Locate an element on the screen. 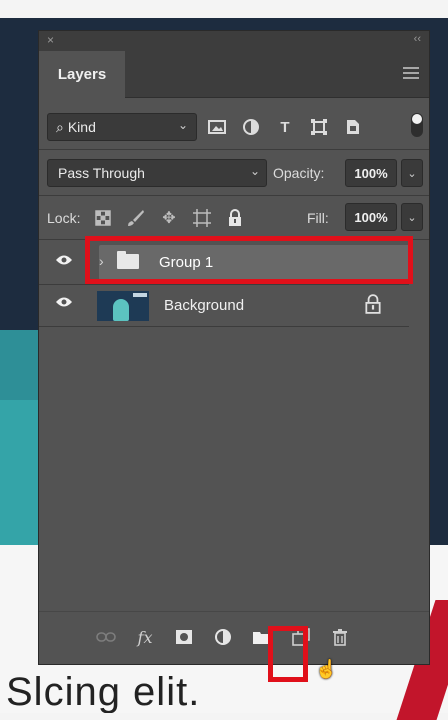  lock-transparent-pixels-icon is located at coordinates (103, 218).